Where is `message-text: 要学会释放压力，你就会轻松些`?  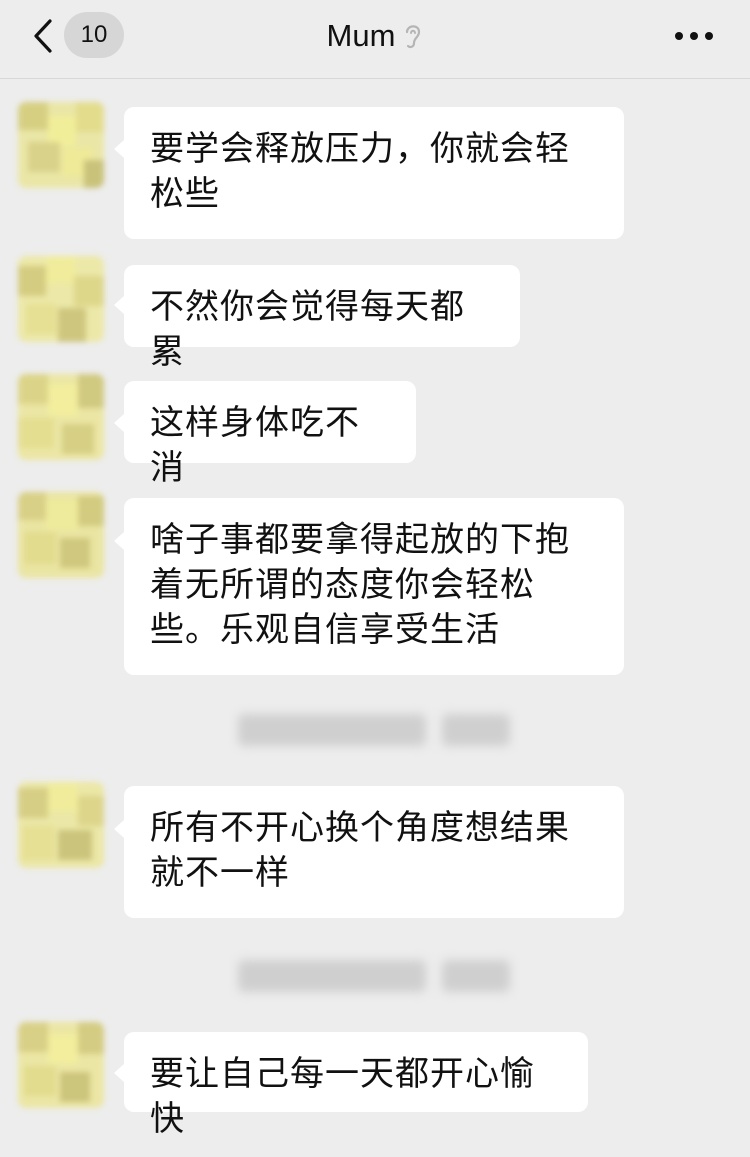 message-text: 要学会释放压力，你就会轻松些 is located at coordinates (360, 171).